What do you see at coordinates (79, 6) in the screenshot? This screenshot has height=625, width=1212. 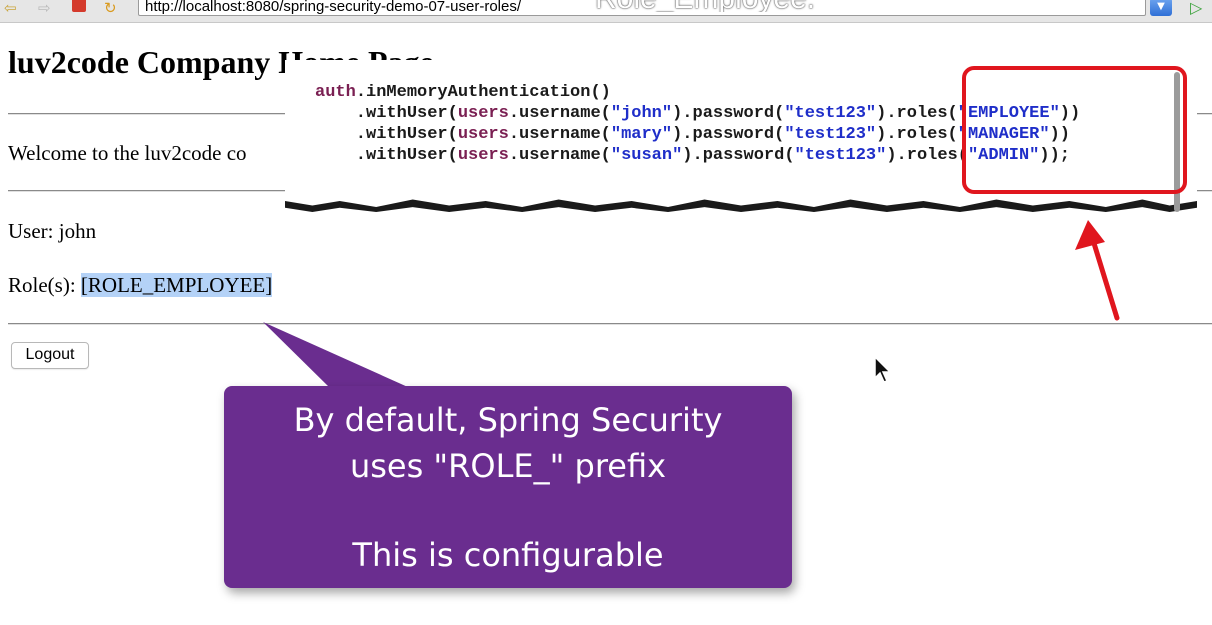 I see `stop-icon` at bounding box center [79, 6].